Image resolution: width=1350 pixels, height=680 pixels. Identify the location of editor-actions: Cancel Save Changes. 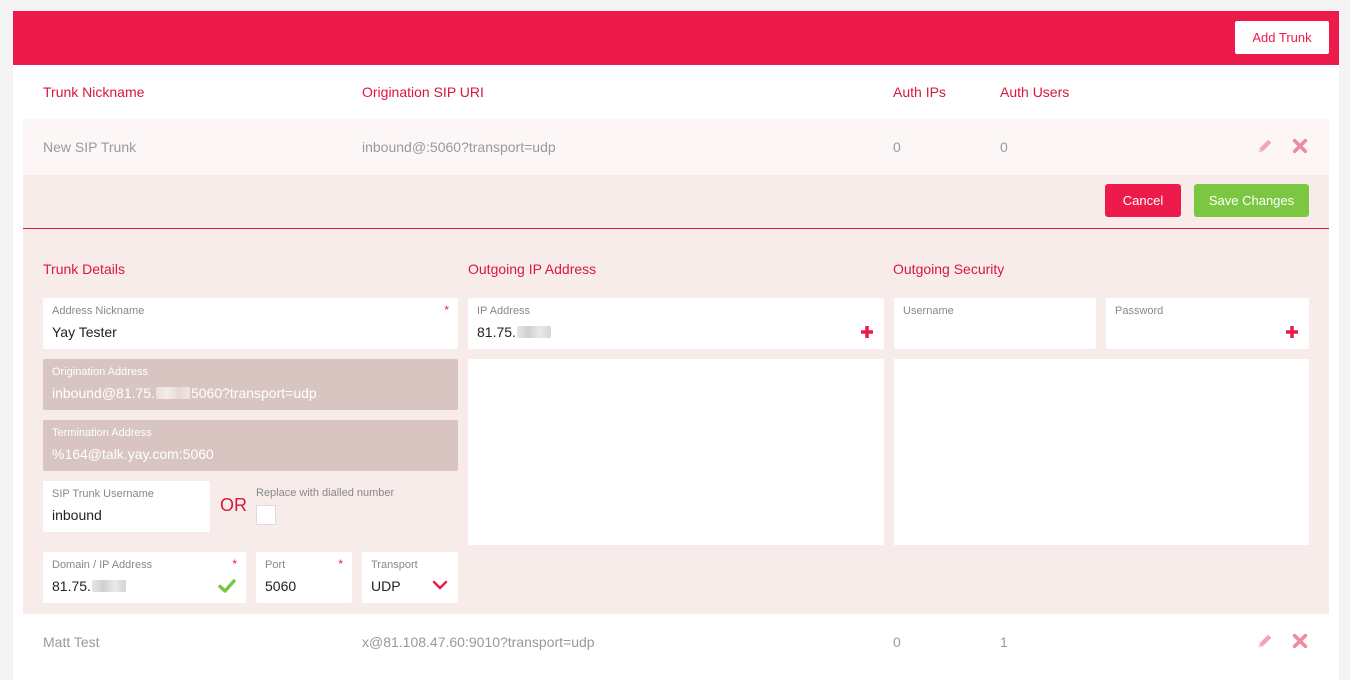
(676, 202).